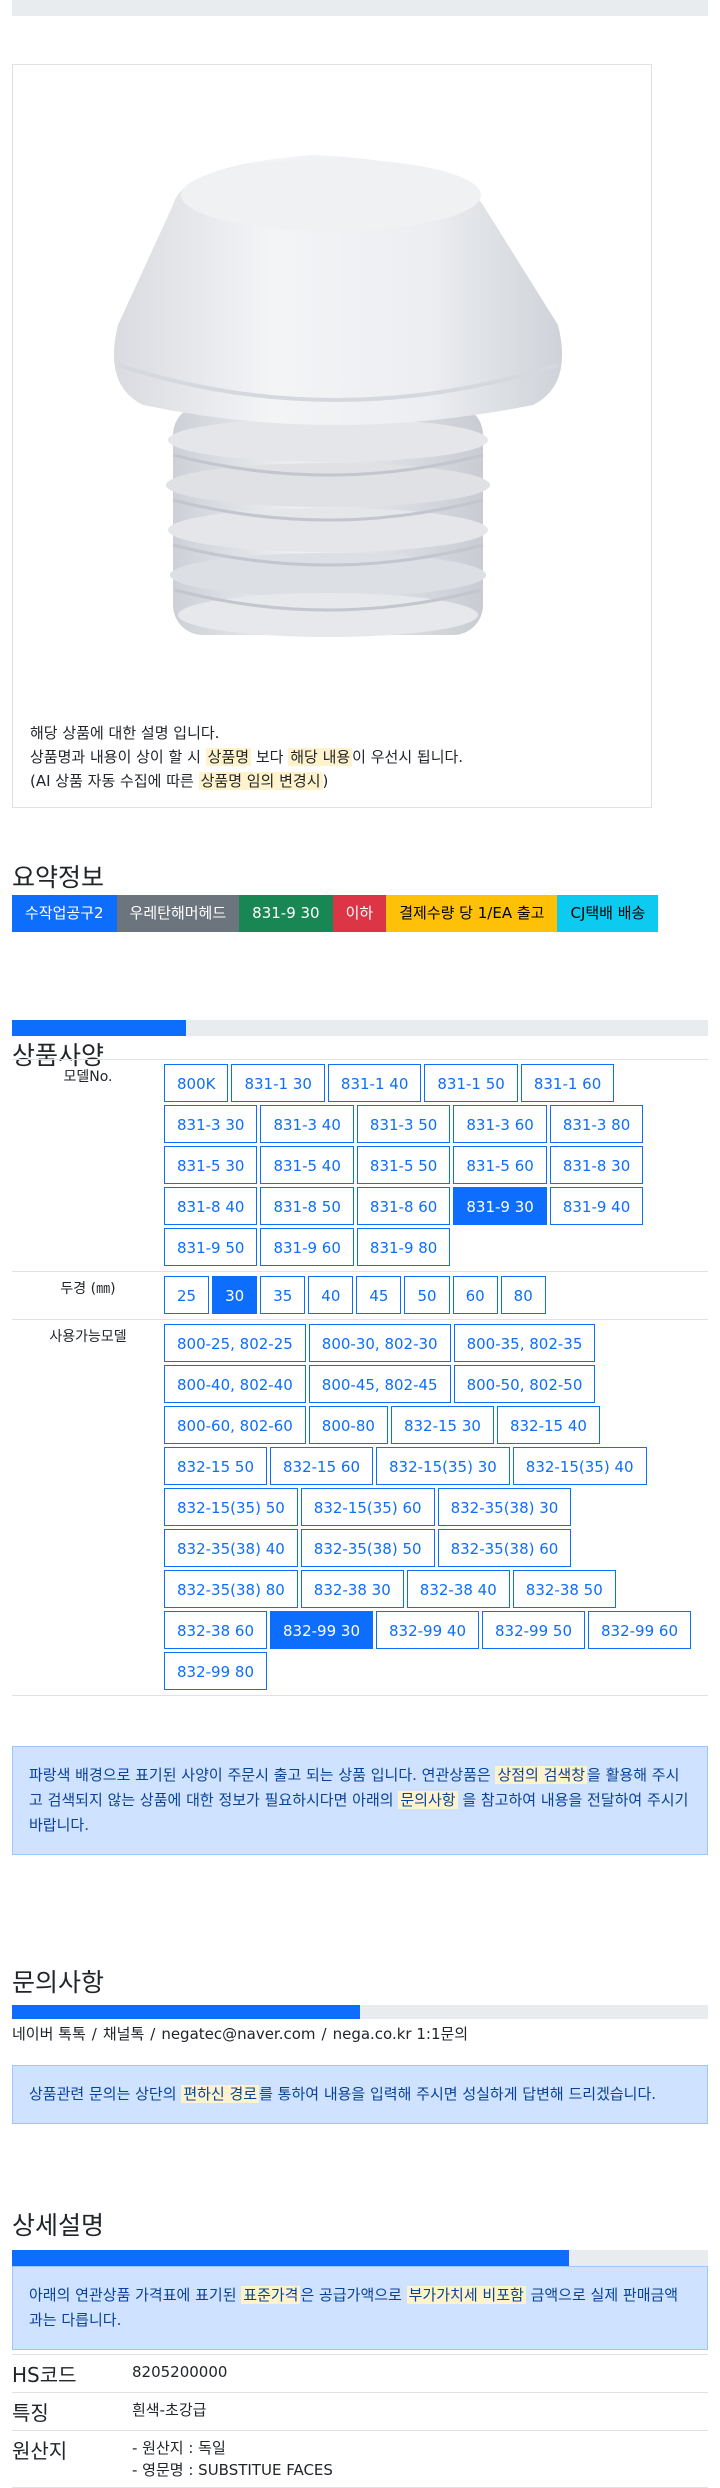  What do you see at coordinates (169, 2411) in the screenshot?
I see `detail-value: 흰색-초강급` at bounding box center [169, 2411].